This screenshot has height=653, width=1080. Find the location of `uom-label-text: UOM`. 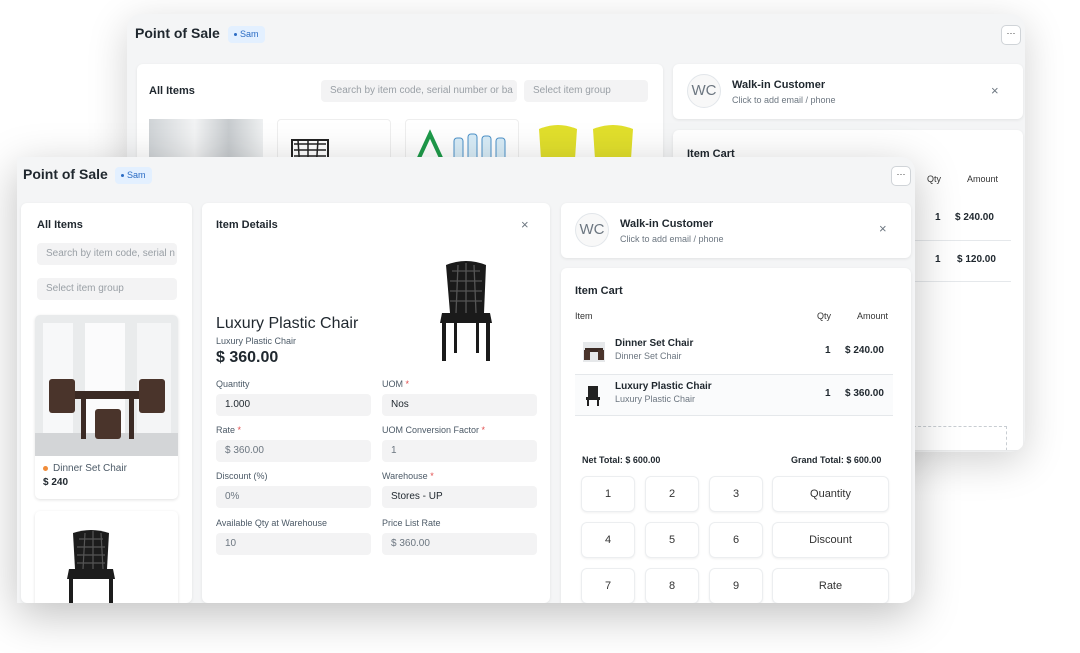

uom-label-text: UOM is located at coordinates (392, 384).